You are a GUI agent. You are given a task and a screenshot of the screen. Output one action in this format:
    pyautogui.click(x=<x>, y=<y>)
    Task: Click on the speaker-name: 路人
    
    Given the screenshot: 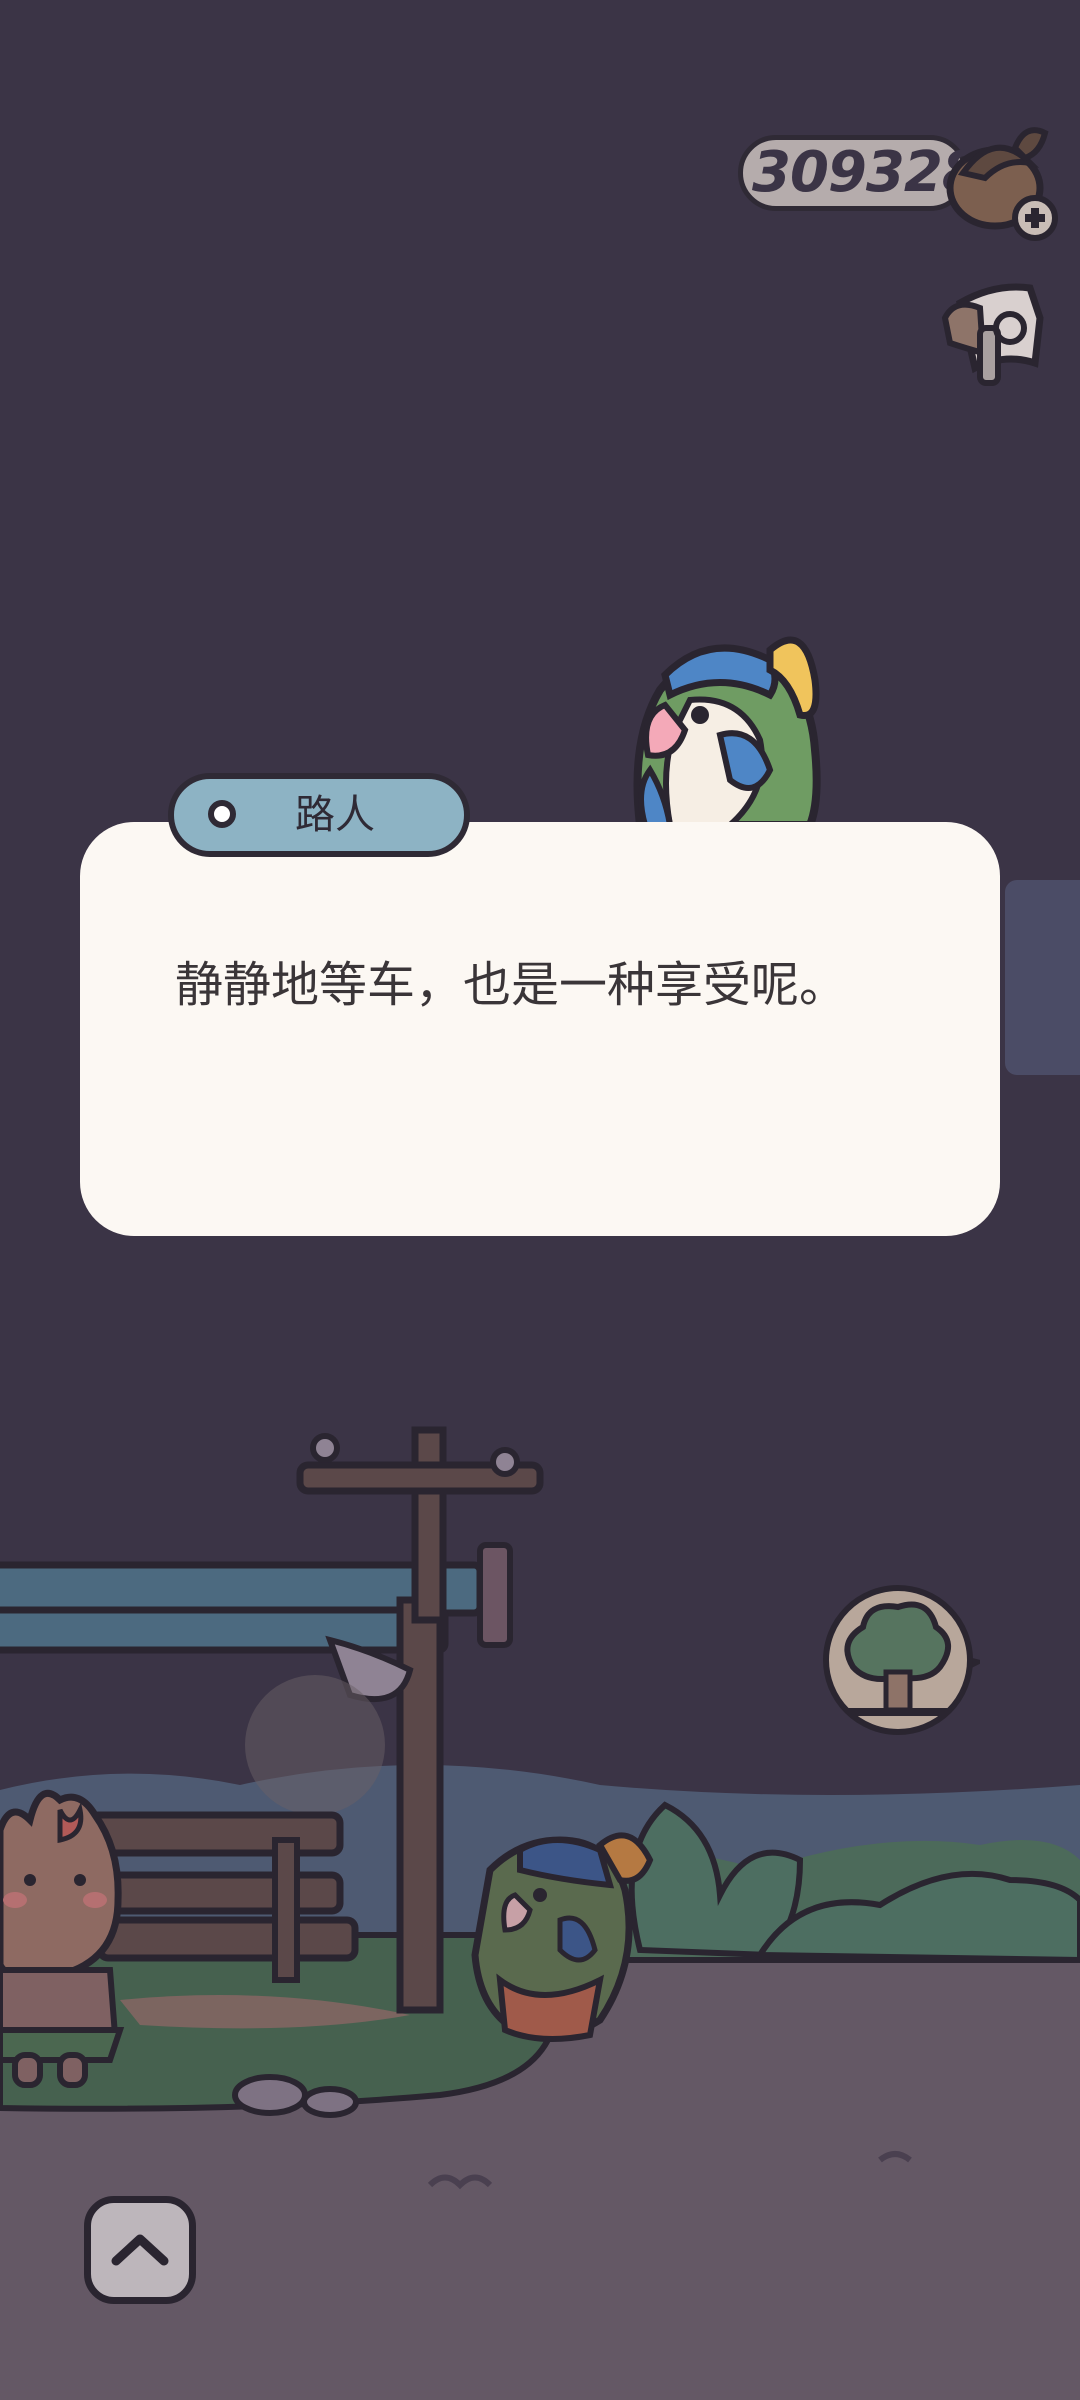 What is the action you would take?
    pyautogui.click(x=335, y=815)
    